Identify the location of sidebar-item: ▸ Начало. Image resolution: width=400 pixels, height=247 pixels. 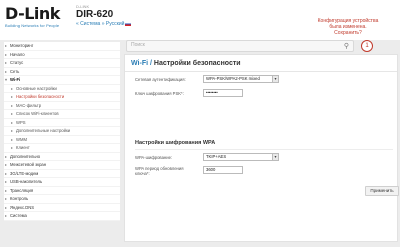
(62, 54).